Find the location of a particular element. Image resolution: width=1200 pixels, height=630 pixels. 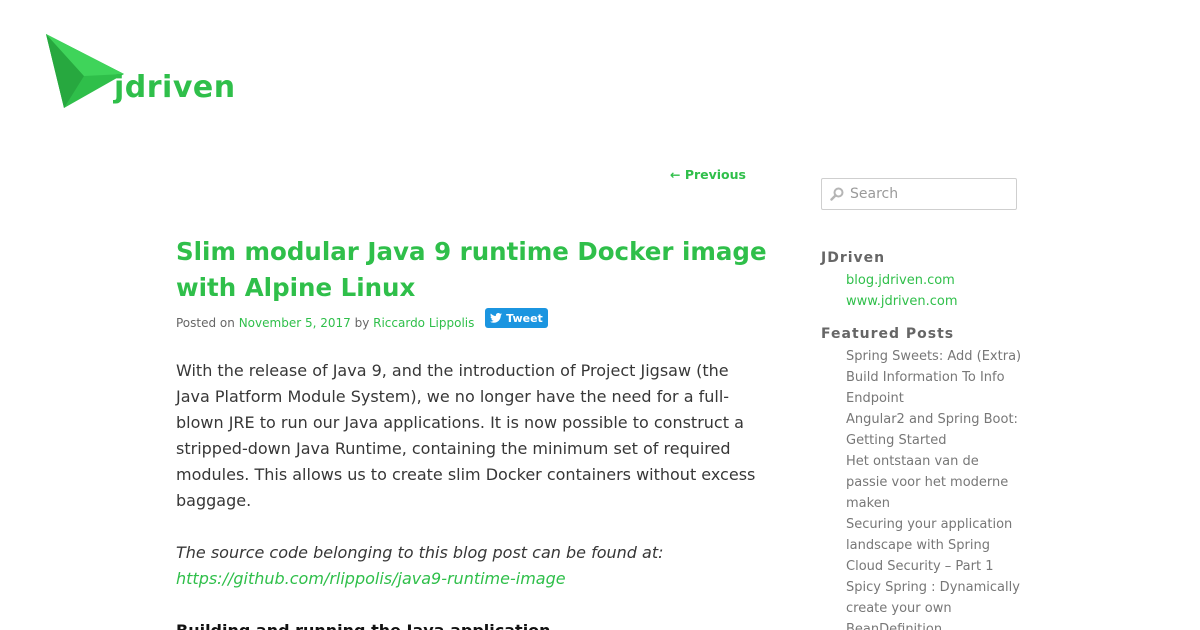

search-input is located at coordinates (930, 194).